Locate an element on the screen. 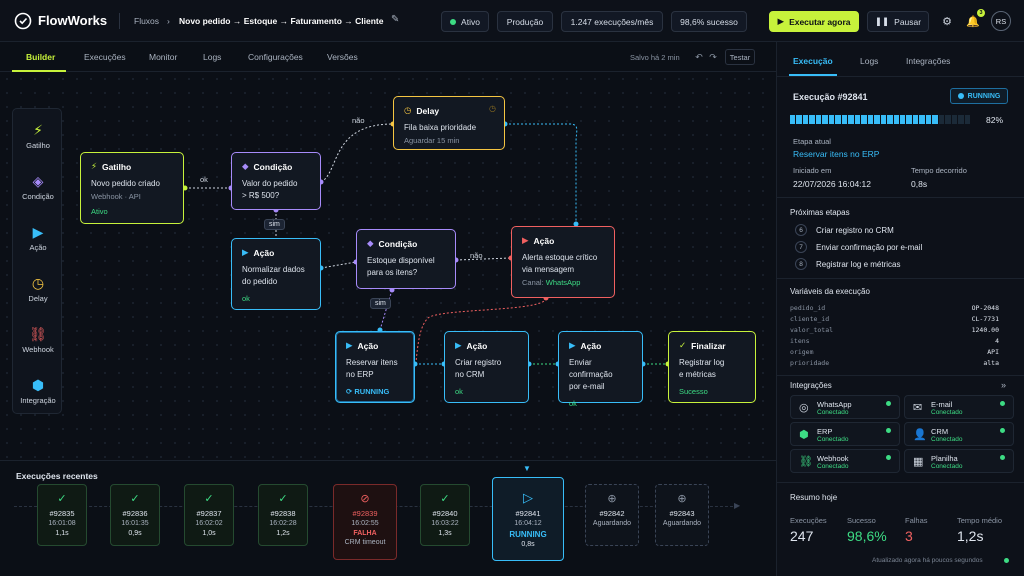 The width and height of the screenshot is (1024, 576). link-icon: ⛓ is located at coordinates (38, 333).